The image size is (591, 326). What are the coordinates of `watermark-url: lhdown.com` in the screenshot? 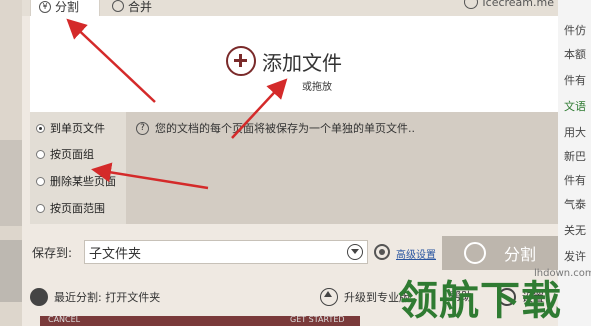 It's located at (562, 273).